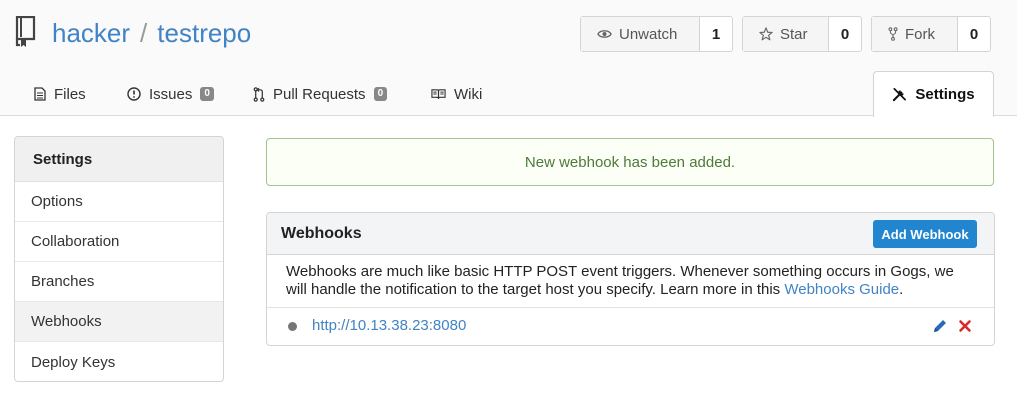 This screenshot has width=1017, height=401. What do you see at coordinates (468, 94) in the screenshot?
I see `tab-wiki-label: Wiki` at bounding box center [468, 94].